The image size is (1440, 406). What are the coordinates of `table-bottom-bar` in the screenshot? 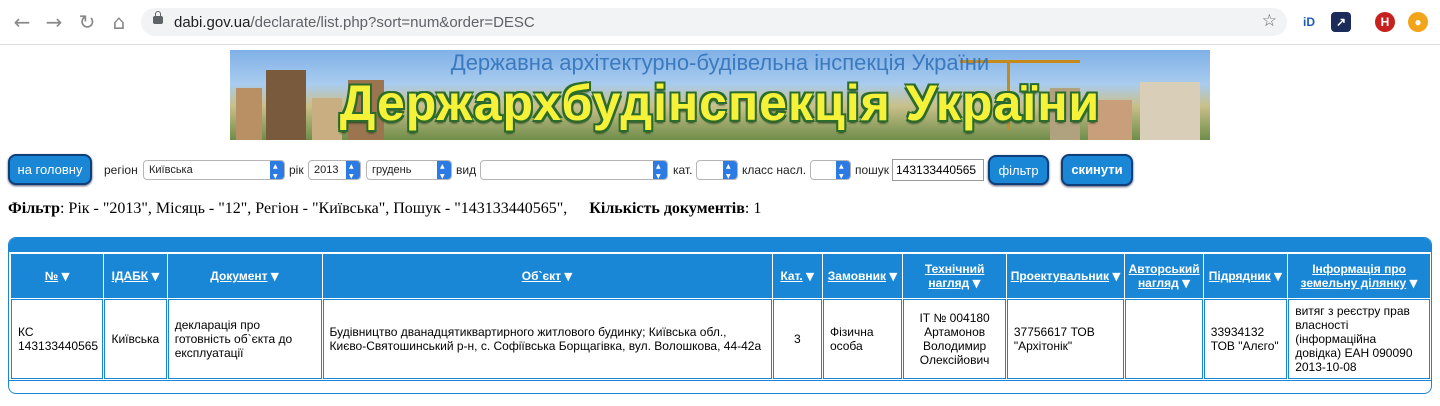 It's located at (720, 386).